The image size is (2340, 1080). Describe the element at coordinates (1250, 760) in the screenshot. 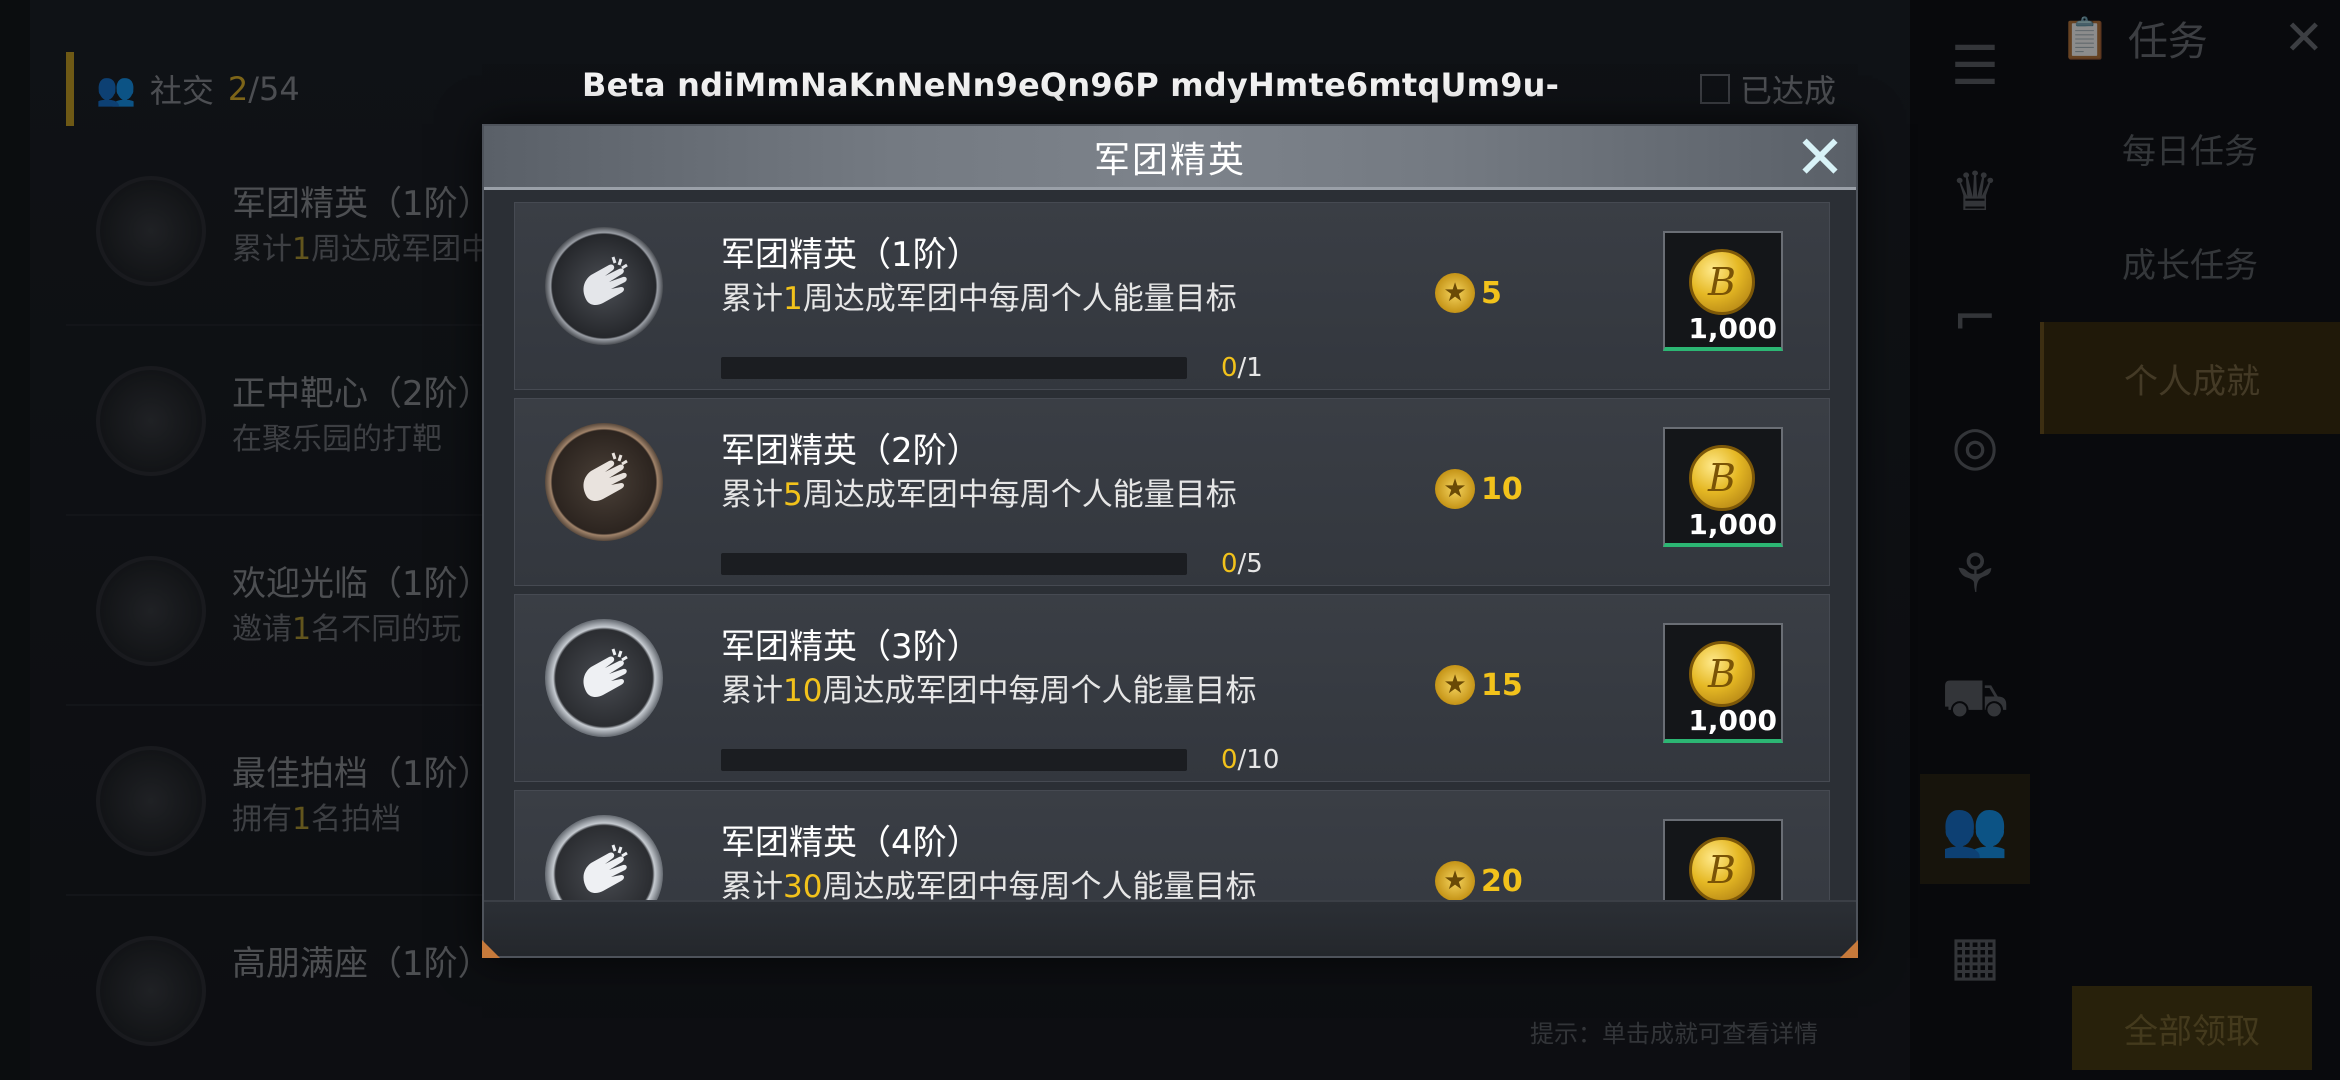

I see `progress-count: 0/10` at that location.